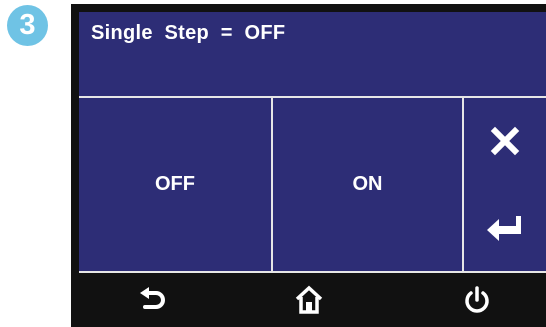 Image resolution: width=546 pixels, height=327 pixels. I want to click on bottom-nav-bar, so click(308, 300).